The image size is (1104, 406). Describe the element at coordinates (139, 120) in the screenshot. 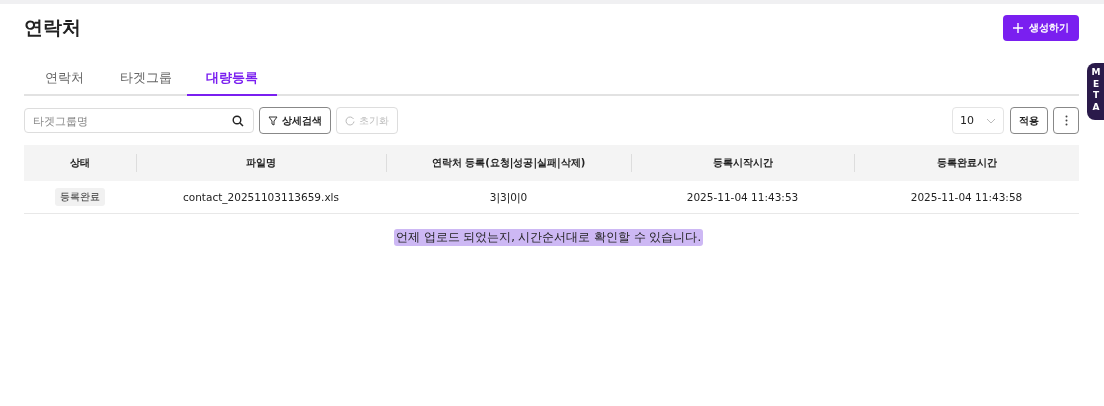

I see `search-field: 타겟그룹명` at that location.